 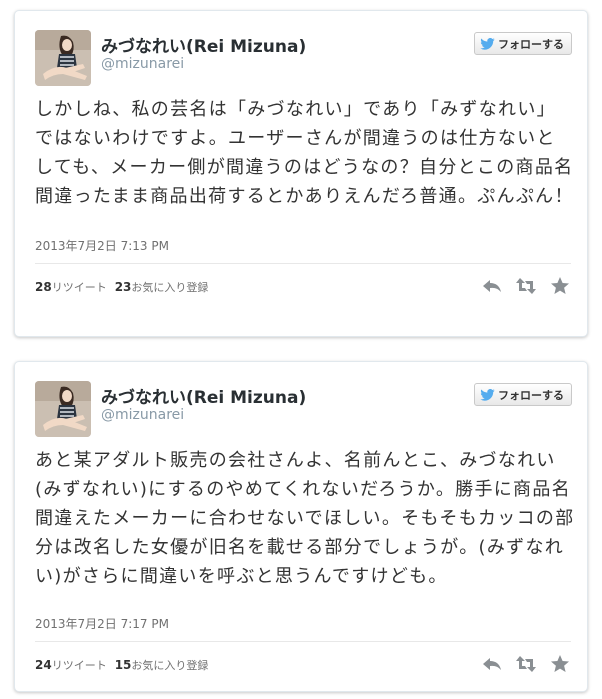 I want to click on favorite-stat: 23お気に入り登録, so click(x=162, y=287).